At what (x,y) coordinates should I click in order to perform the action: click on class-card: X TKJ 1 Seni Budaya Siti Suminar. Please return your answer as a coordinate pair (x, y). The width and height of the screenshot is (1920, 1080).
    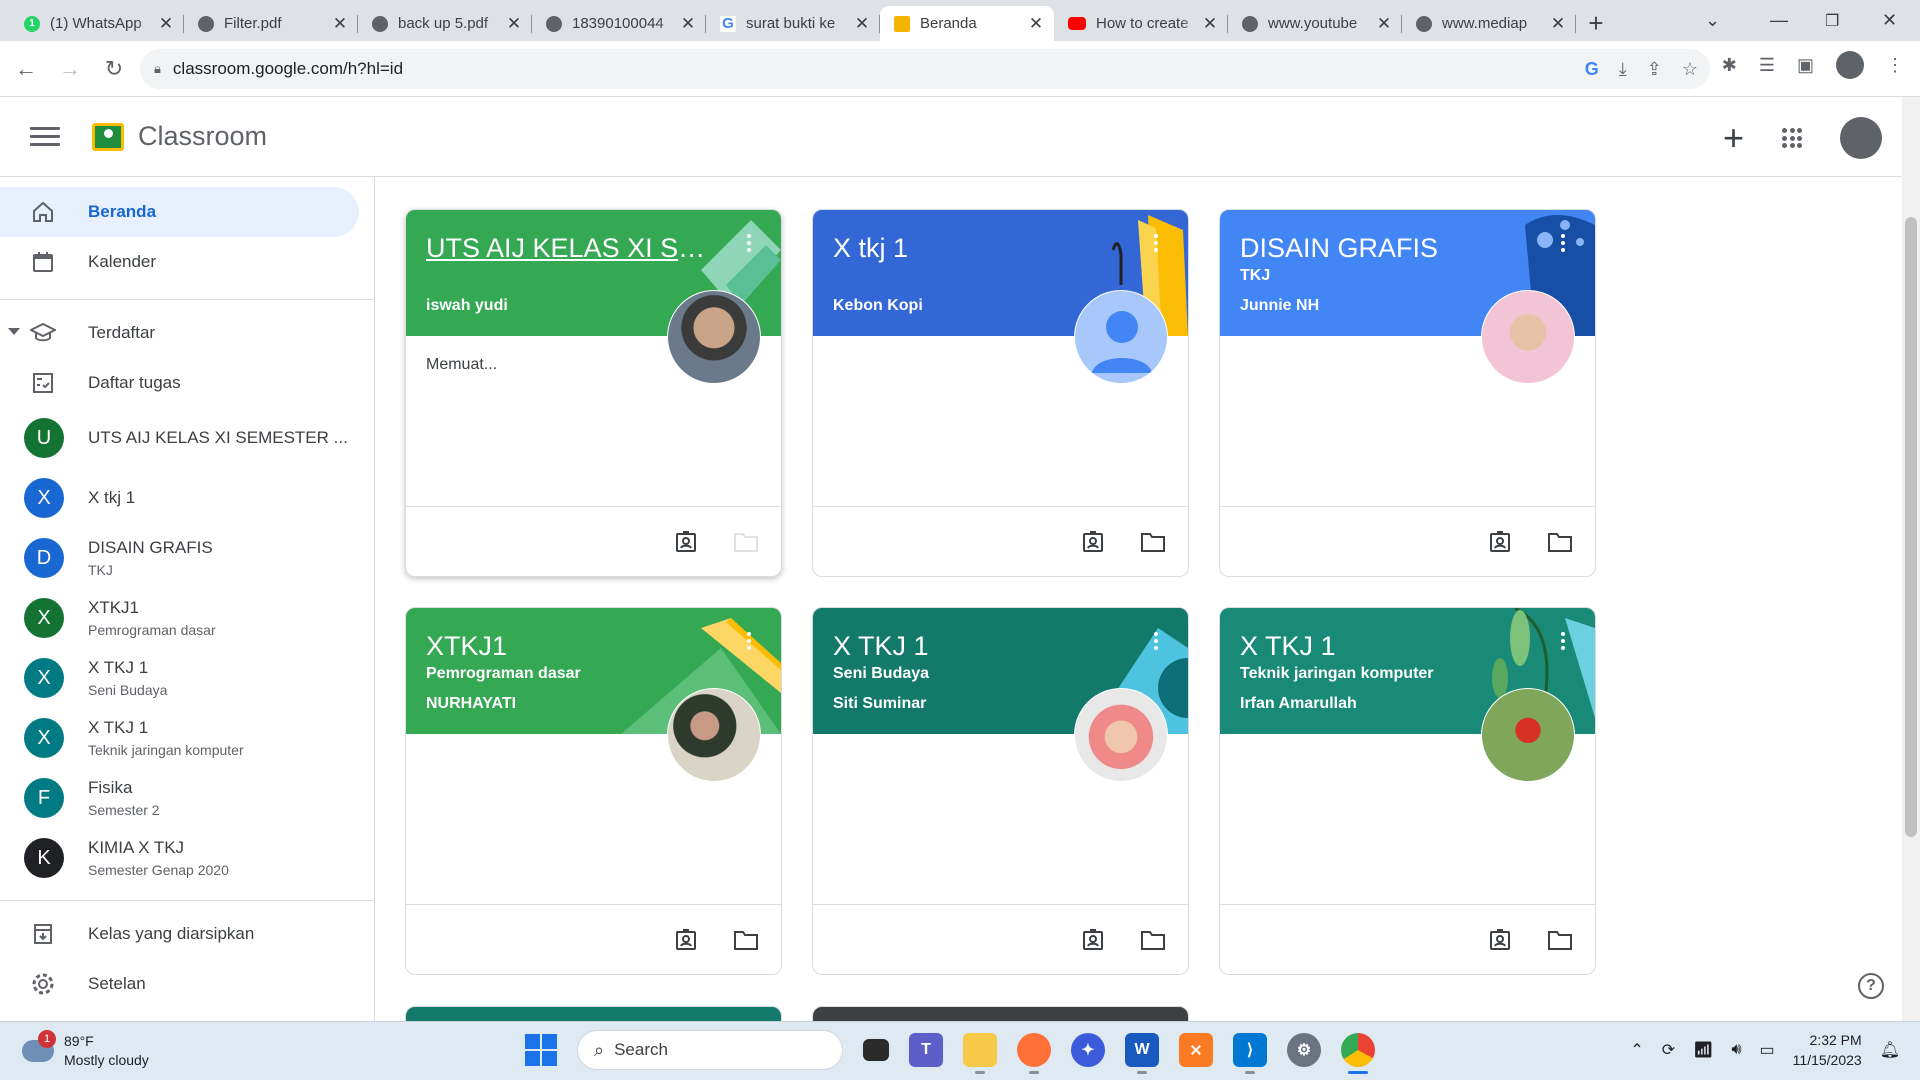
    Looking at the image, I should click on (1000, 791).